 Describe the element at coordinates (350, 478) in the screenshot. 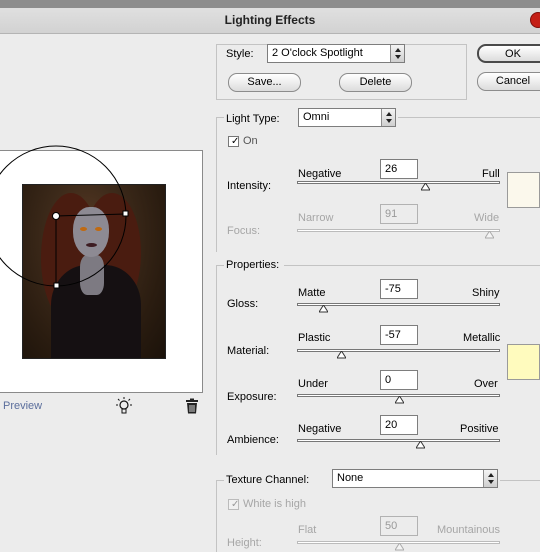

I see `texture-channel-value: None` at that location.